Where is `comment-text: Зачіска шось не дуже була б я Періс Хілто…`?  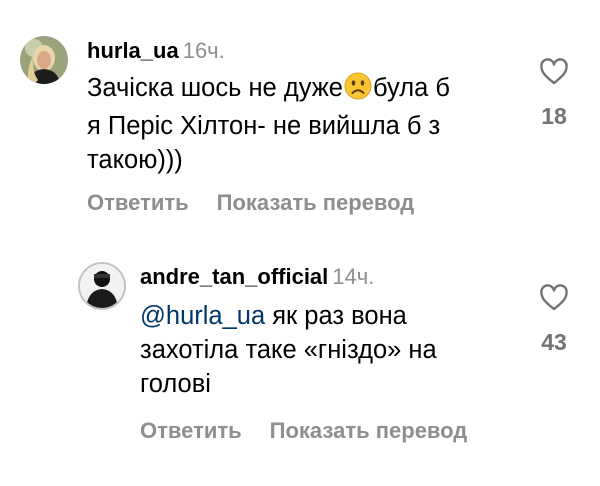
comment-text: Зачіска шось не дуже була б я Періс Хілто… is located at coordinates (268, 123).